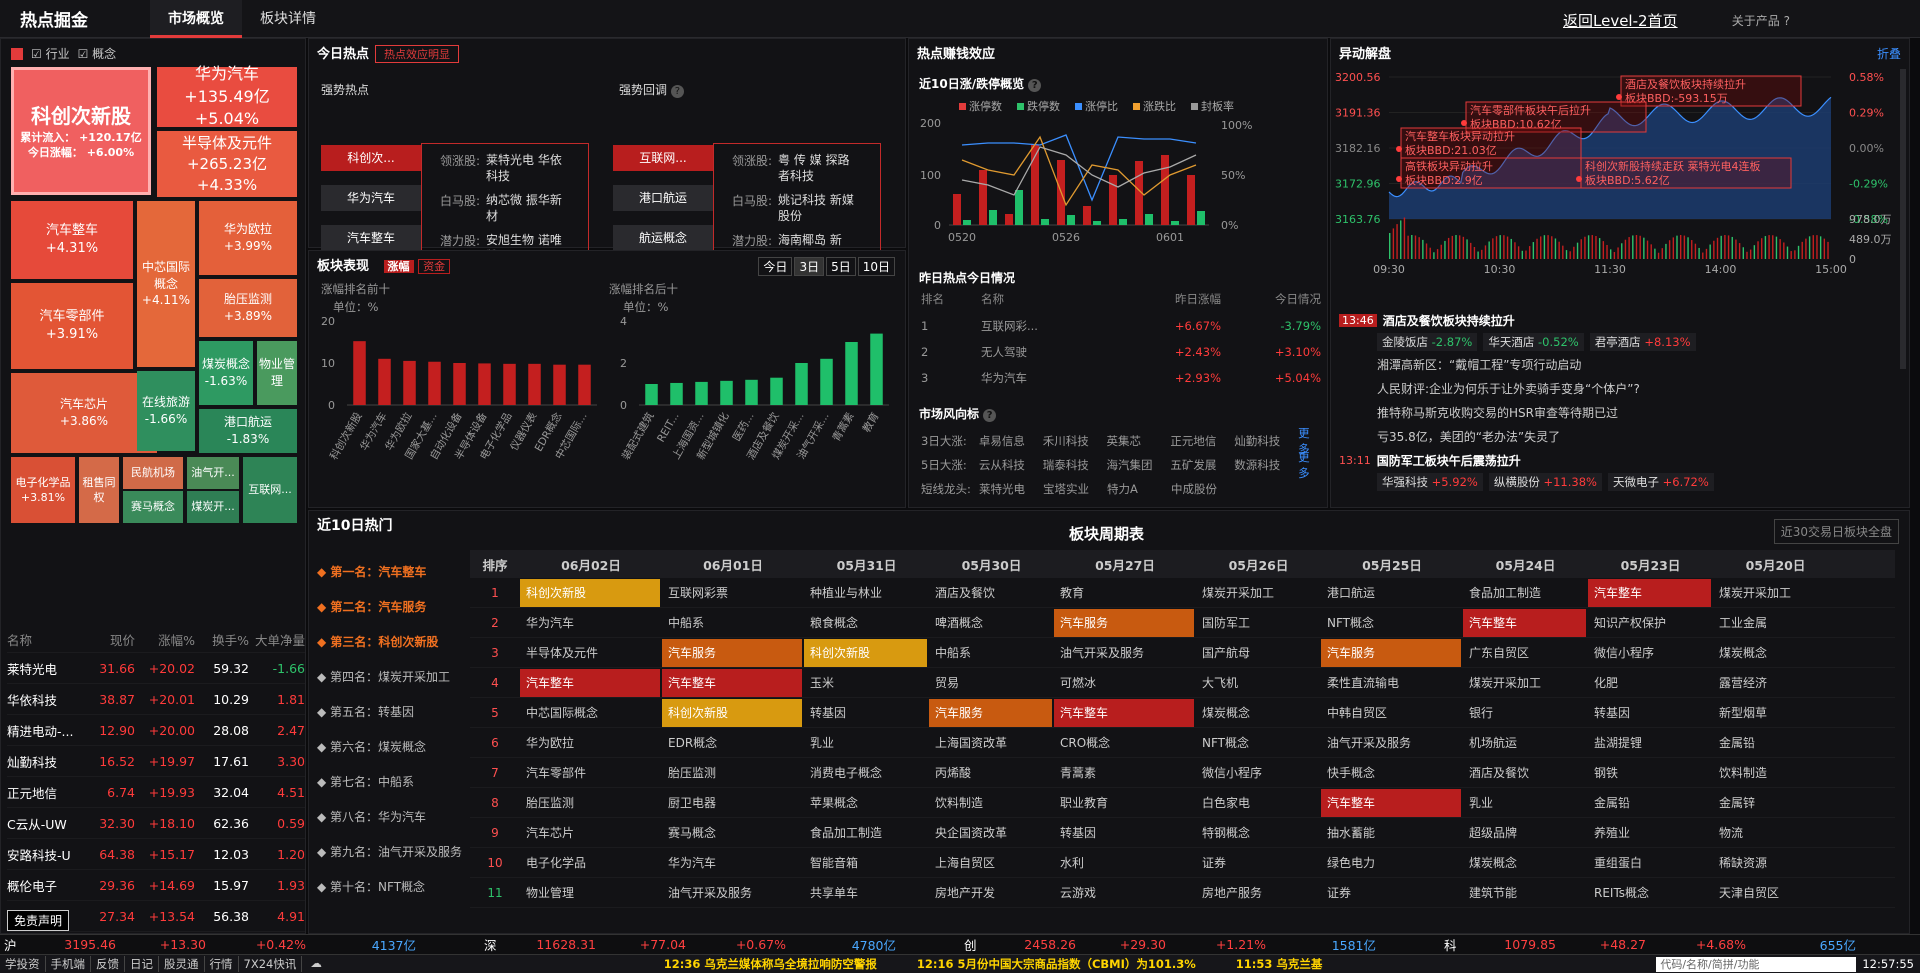  What do you see at coordinates (1642, 342) in the screenshot?
I see `news-stock-chip: 君亭酒店 +8.13%` at bounding box center [1642, 342].